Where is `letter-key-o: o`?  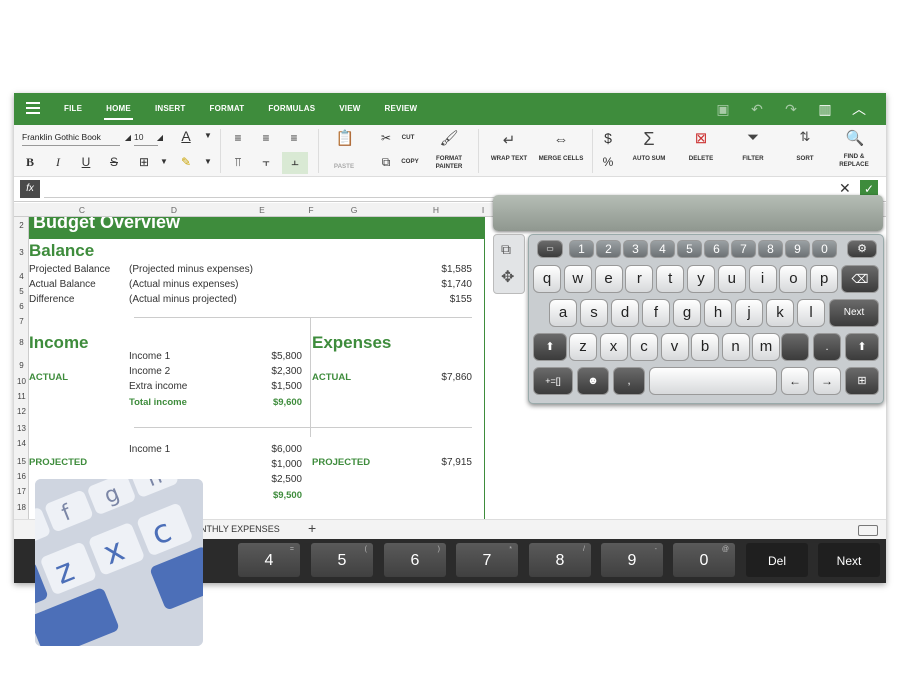
letter-key-o: o is located at coordinates (793, 279).